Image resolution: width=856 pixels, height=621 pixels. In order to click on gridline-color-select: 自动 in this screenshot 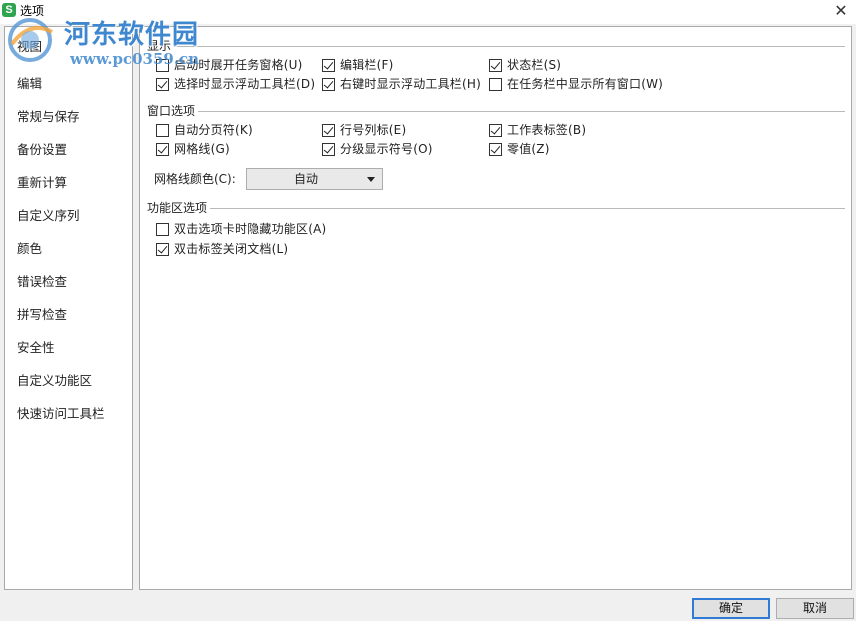, I will do `click(314, 179)`.